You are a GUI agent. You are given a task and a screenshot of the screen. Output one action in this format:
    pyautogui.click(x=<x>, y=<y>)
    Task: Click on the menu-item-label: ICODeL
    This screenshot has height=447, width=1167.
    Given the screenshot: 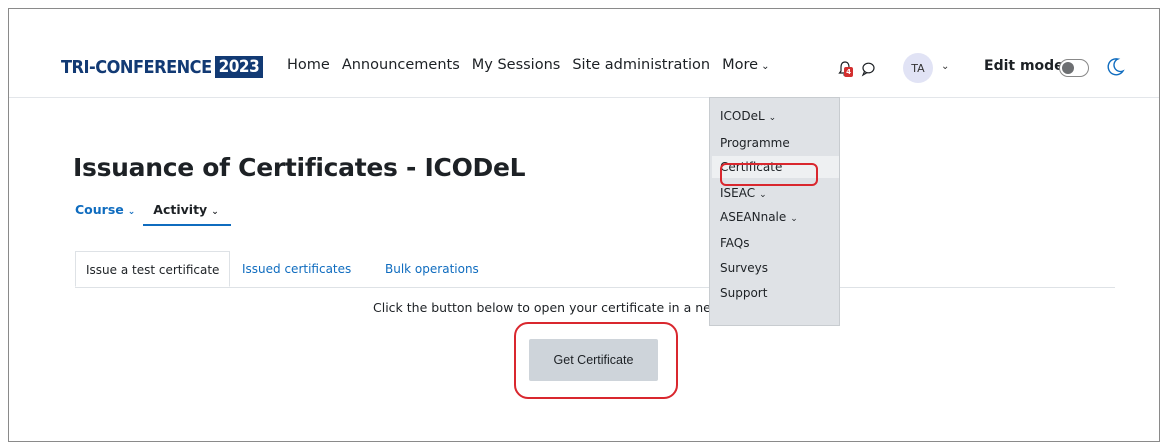 What is the action you would take?
    pyautogui.click(x=742, y=116)
    